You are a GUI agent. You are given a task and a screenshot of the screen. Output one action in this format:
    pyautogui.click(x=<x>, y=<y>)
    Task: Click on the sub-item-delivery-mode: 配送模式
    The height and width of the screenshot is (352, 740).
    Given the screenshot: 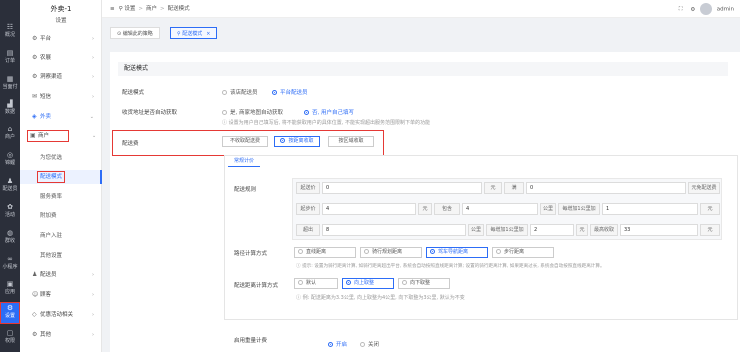 What is the action you would take?
    pyautogui.click(x=61, y=177)
    